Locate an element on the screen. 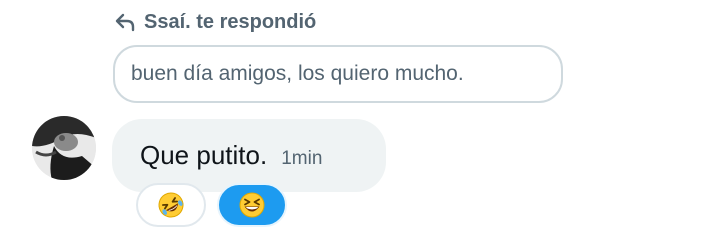 Image resolution: width=720 pixels, height=244 pixels. quoted-message: buen día amigos, los quiero mucho. is located at coordinates (338, 74).